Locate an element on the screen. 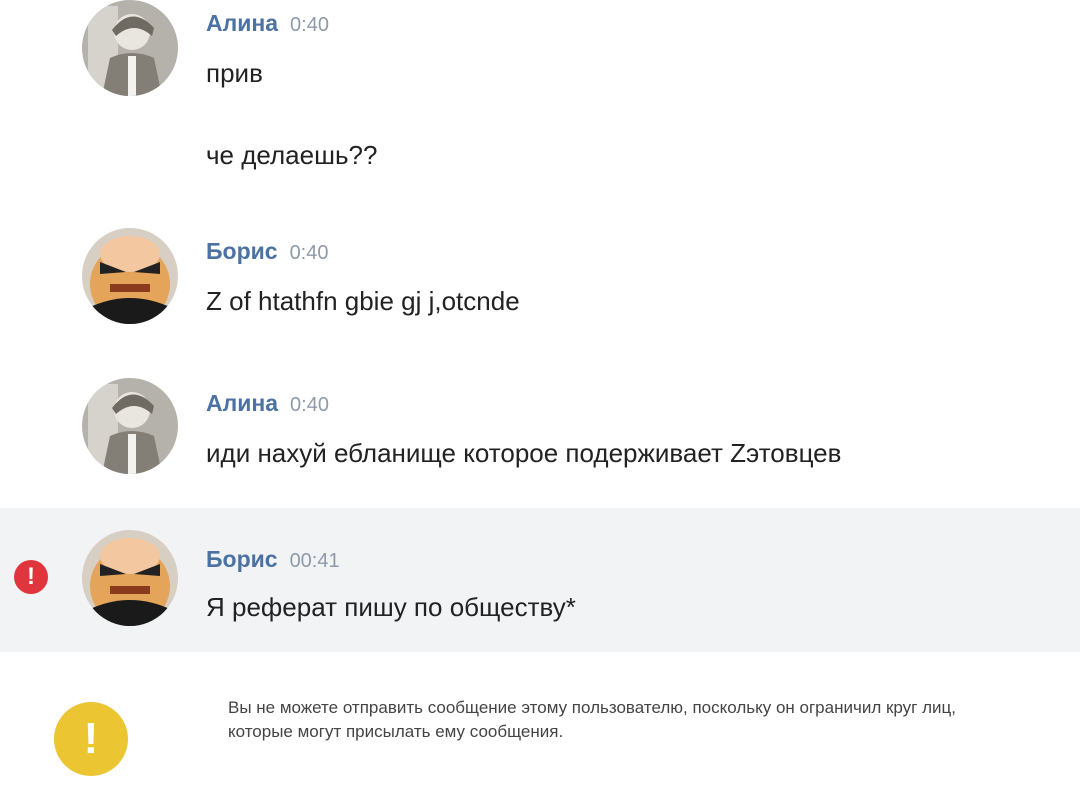 The image size is (1080, 800). message-text: прив is located at coordinates (234, 73).